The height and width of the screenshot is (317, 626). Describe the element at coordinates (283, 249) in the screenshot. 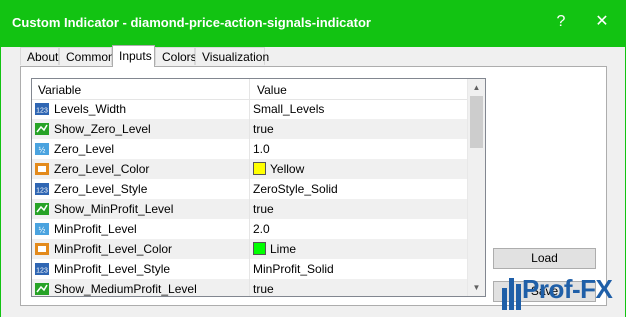

I see `color-name: Lime` at that location.